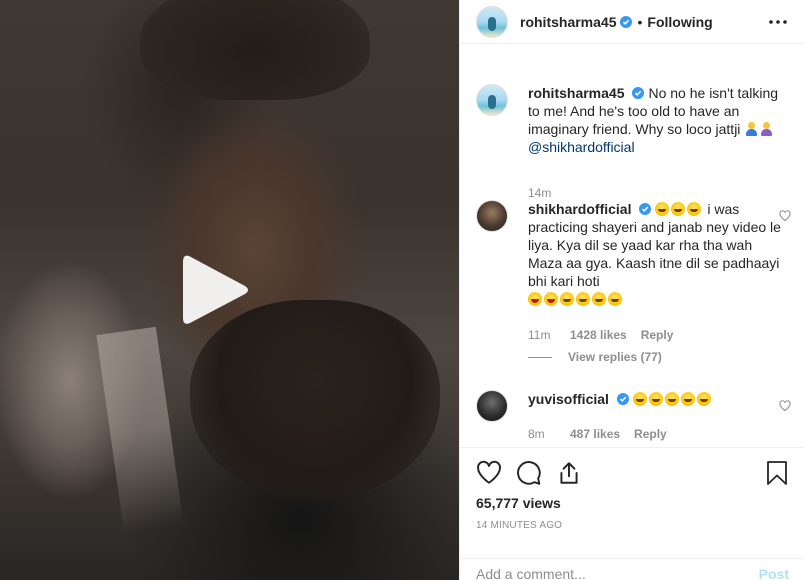 This screenshot has height=580, width=804. Describe the element at coordinates (569, 473) in the screenshot. I see `share-icon` at that location.